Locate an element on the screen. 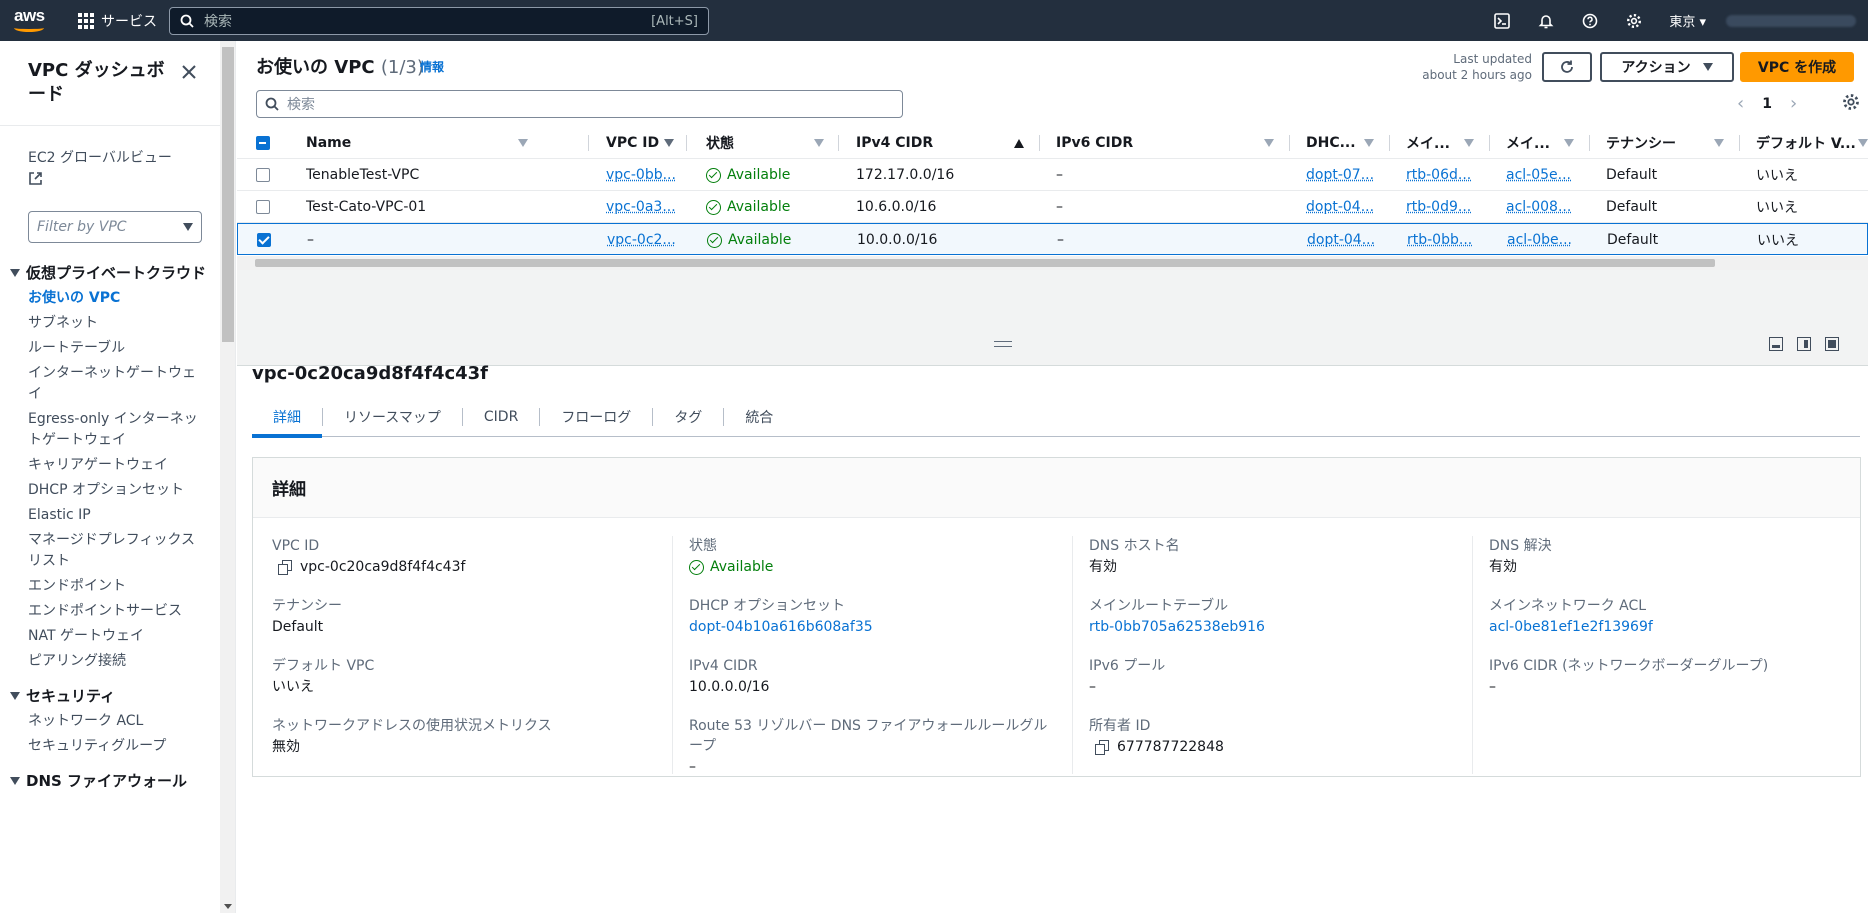  chevron-left-icon: ‹ is located at coordinates (1740, 103).